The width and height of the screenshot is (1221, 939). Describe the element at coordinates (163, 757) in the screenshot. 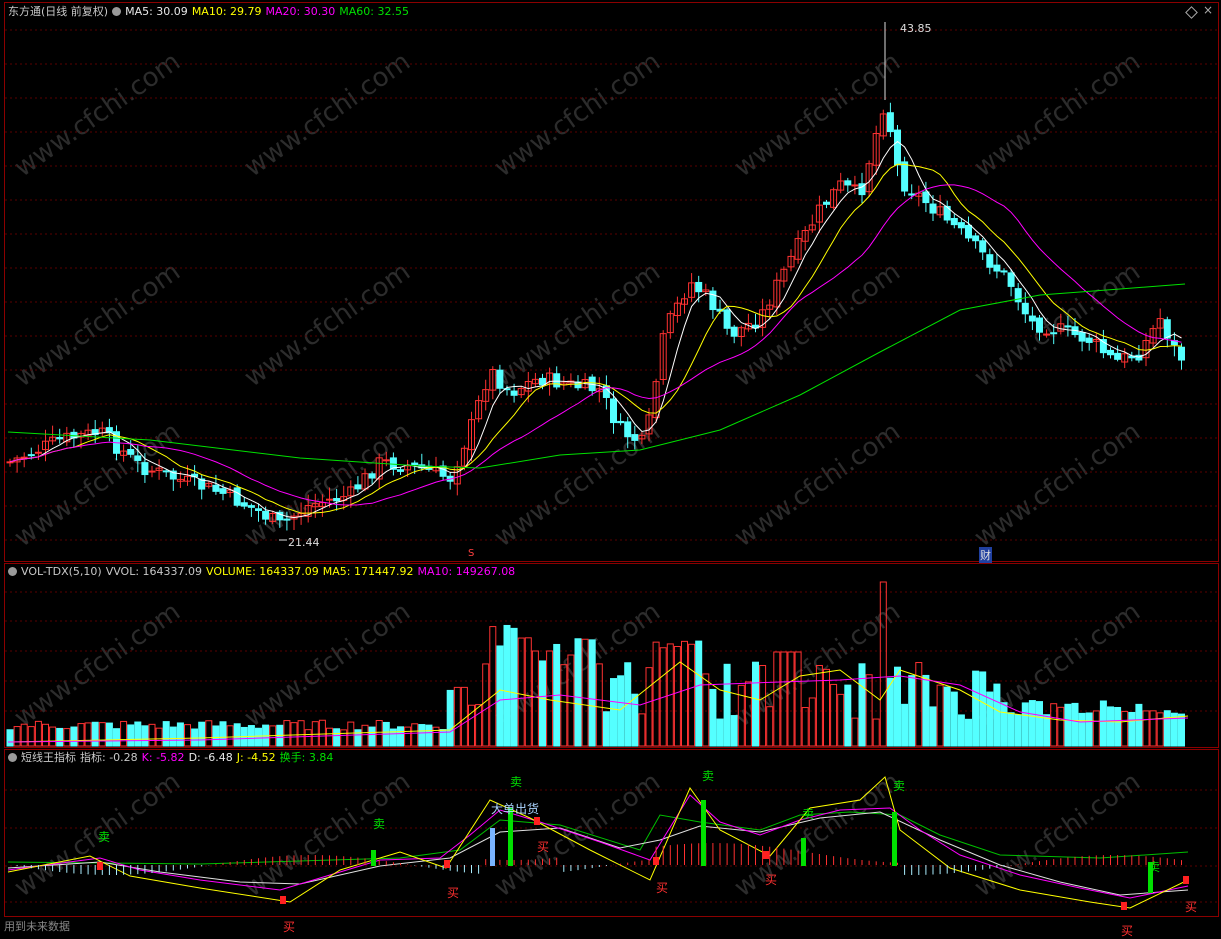

I see `ind-k: K: -5.82` at that location.